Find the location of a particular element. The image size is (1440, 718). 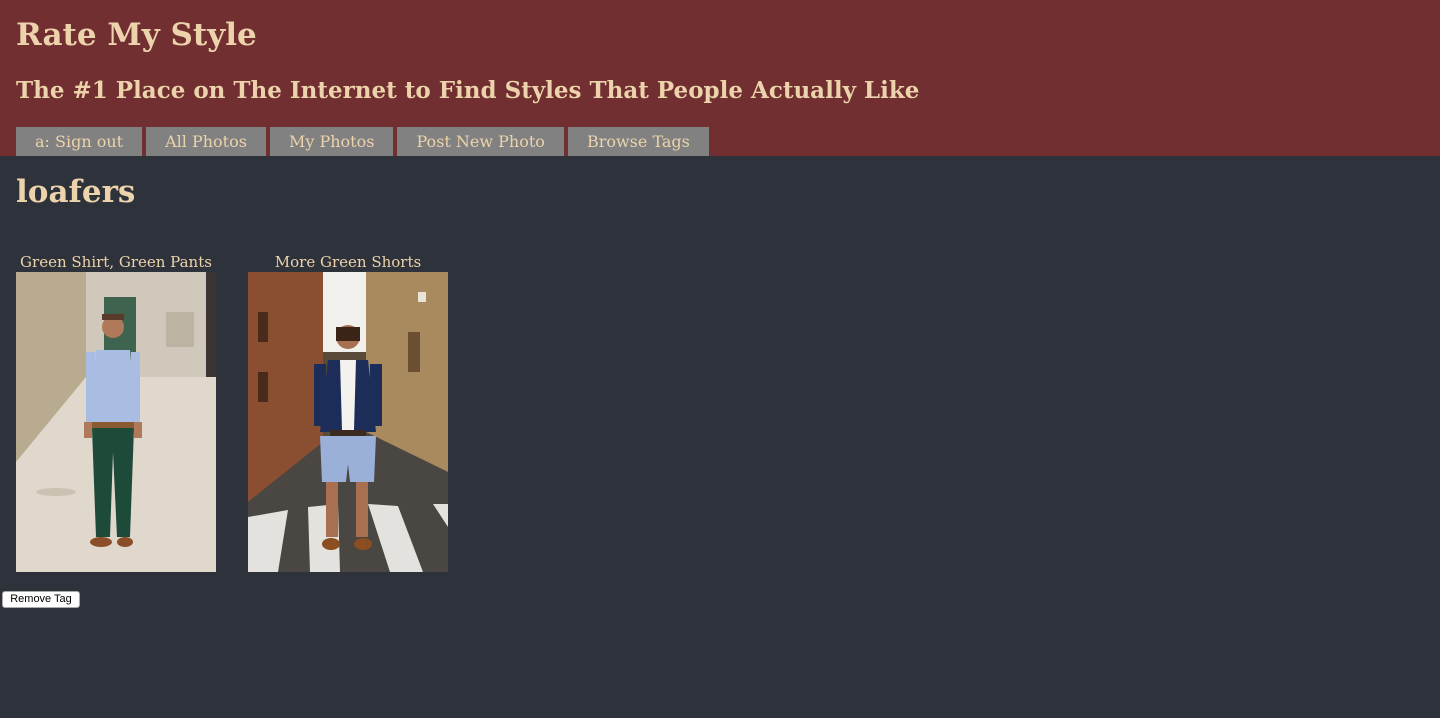

nav-my-photos: My Photos is located at coordinates (331, 141).